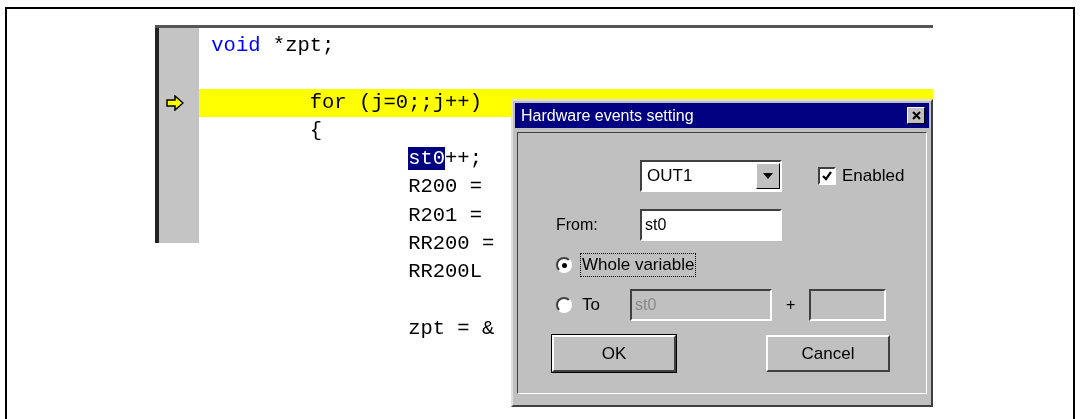 The image size is (1080, 419). I want to click on code-line: RR200L, so click(445, 272).